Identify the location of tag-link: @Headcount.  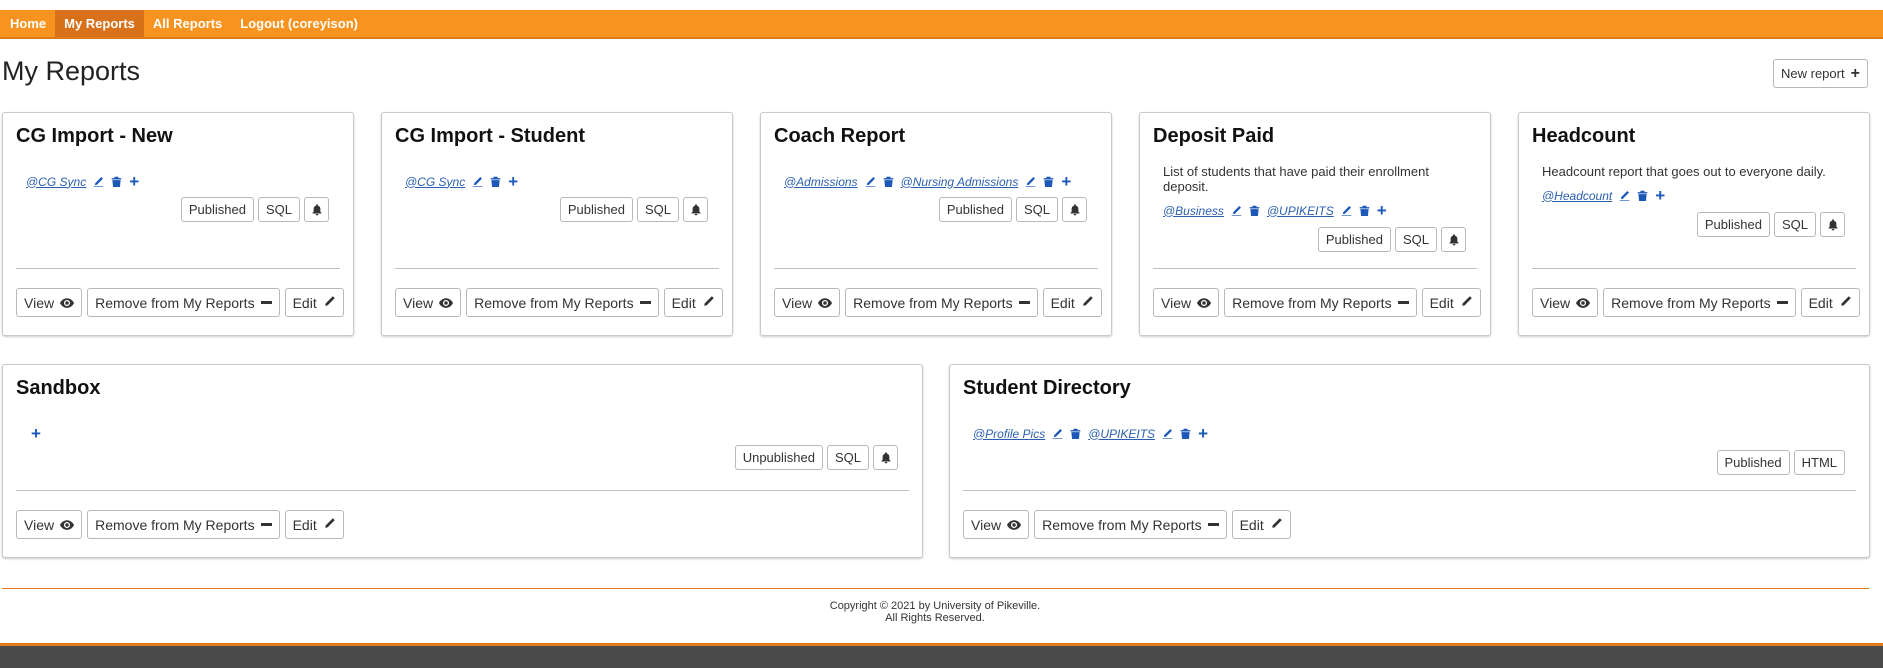
(1577, 196).